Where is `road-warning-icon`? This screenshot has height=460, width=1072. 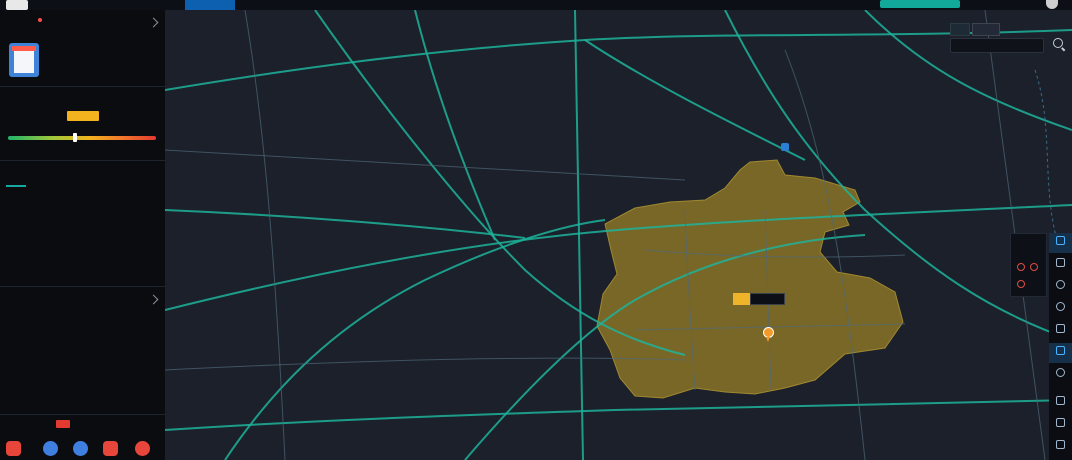
road-warning-icon is located at coordinates (80, 448).